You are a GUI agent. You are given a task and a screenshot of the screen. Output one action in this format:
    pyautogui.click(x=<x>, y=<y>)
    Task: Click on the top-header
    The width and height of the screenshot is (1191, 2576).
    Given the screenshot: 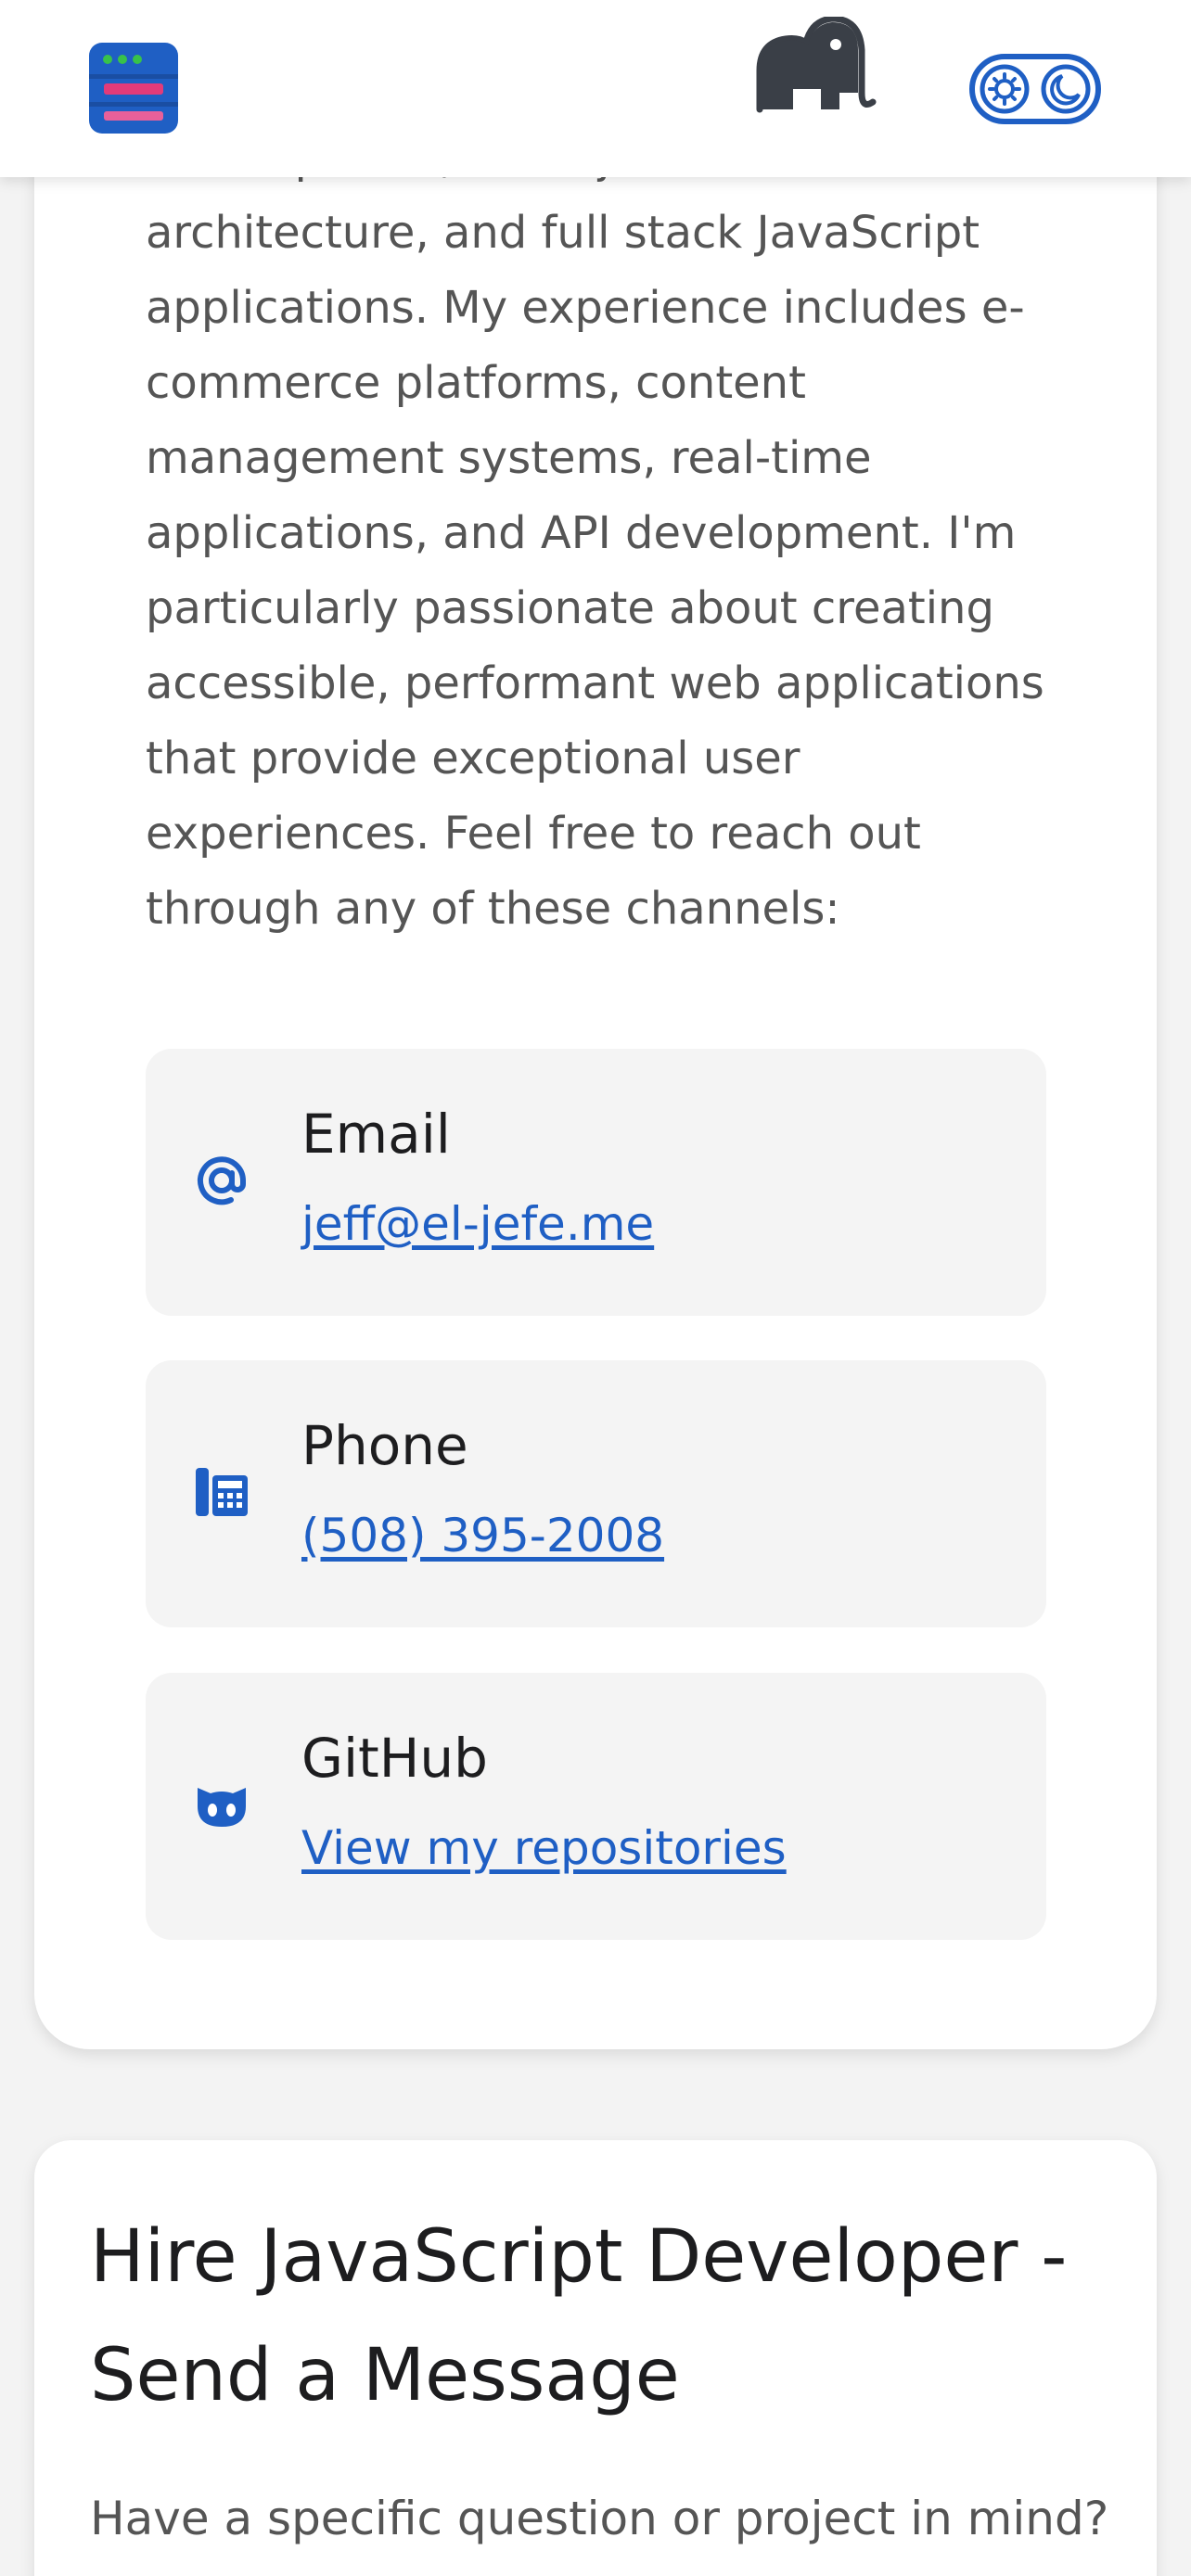 What is the action you would take?
    pyautogui.click(x=595, y=89)
    